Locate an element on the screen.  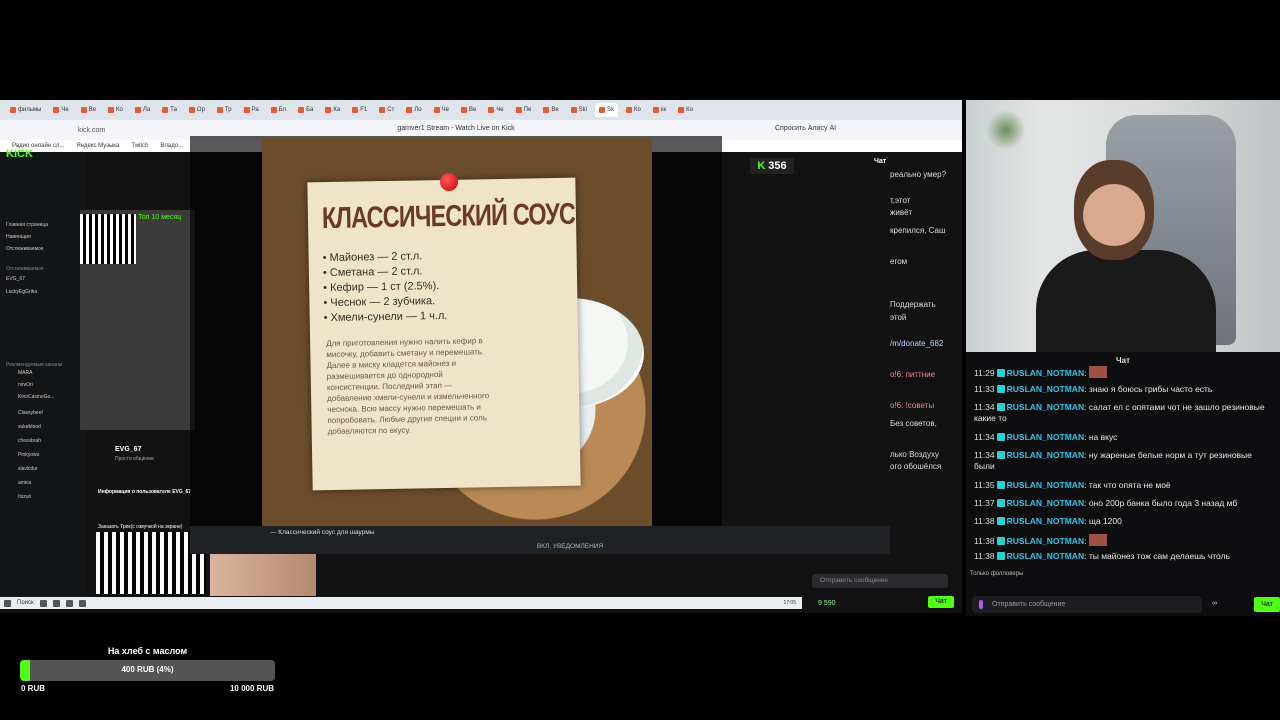
message-text: так что опята не моё is located at coordinates (1129, 485).